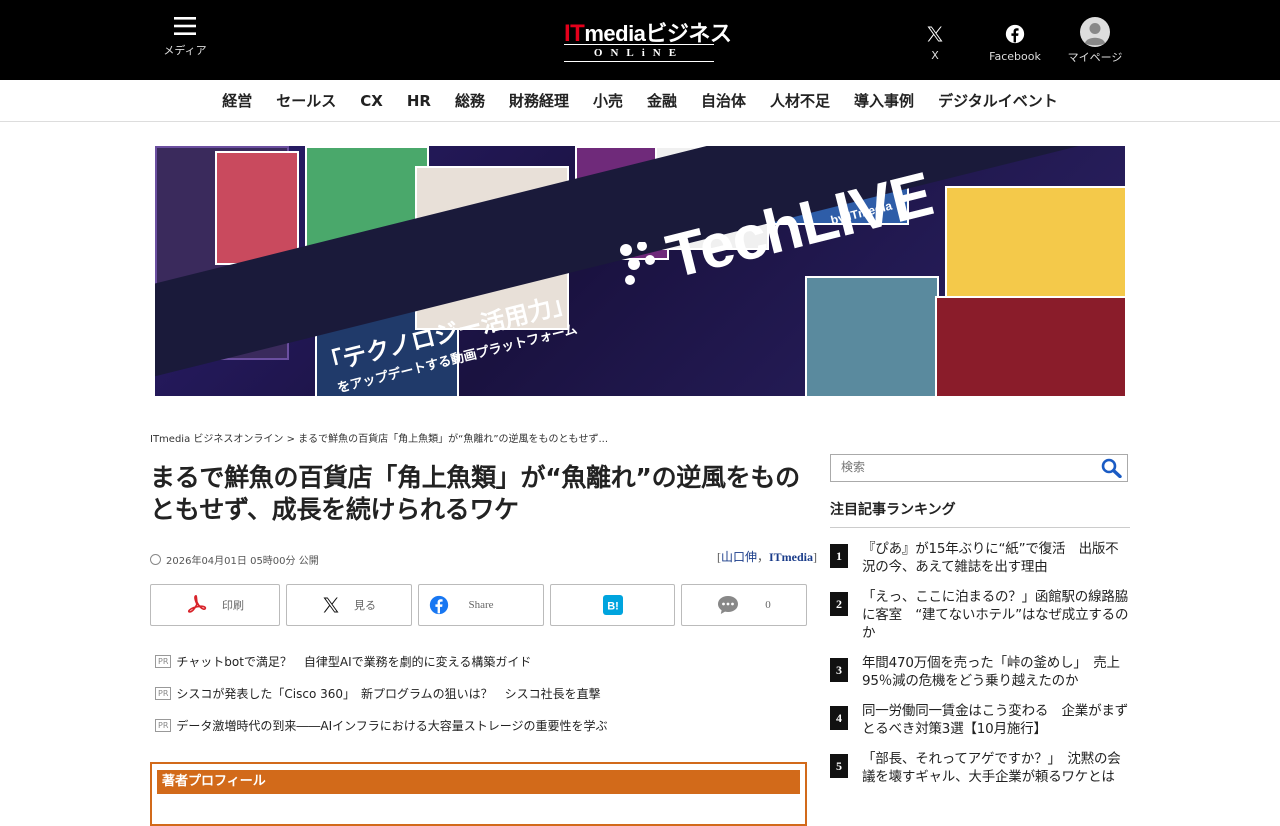  Describe the element at coordinates (815, 557) in the screenshot. I see `author-bracket-close: ]` at that location.